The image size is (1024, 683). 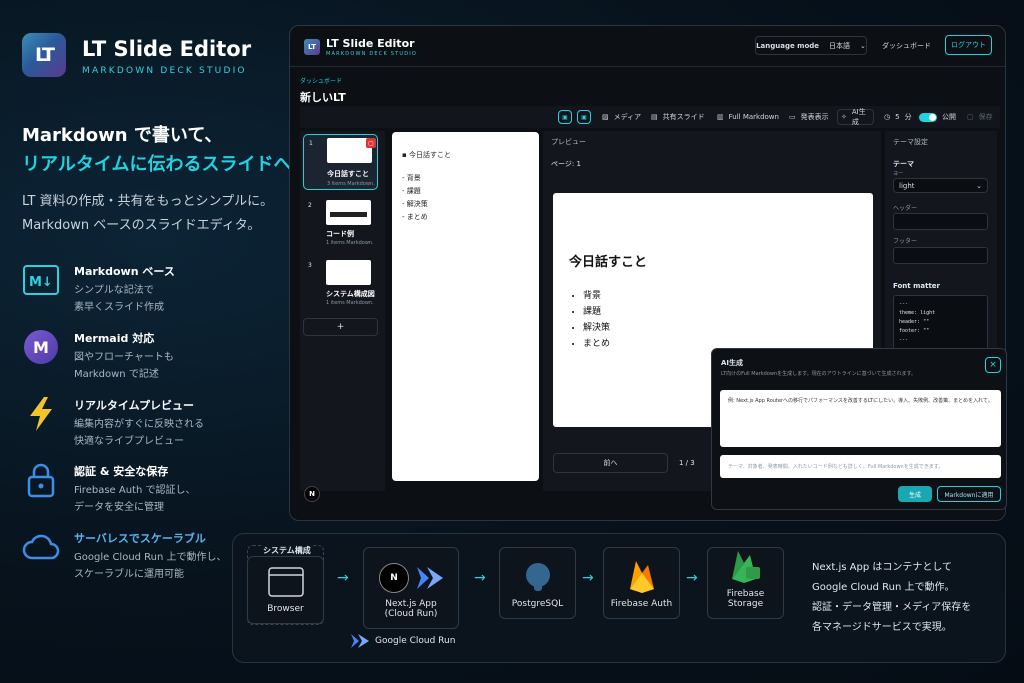 I want to click on share-button: ▤ 共有スライド, so click(x=678, y=117).